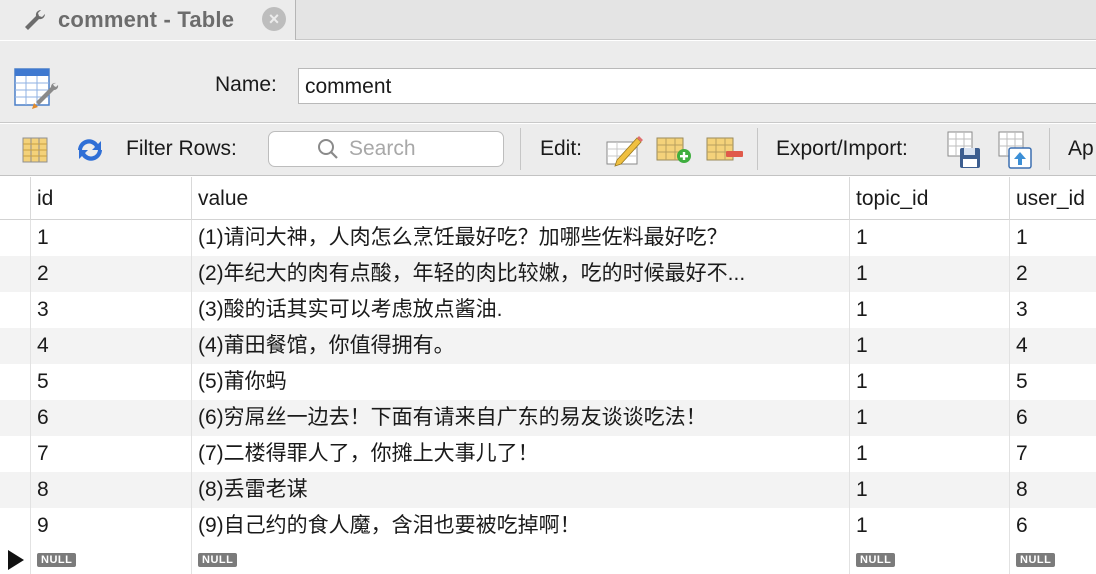 The image size is (1096, 574). Describe the element at coordinates (520, 418) in the screenshot. I see `cell-value: (6)穷屌丝一边去！下面有请来自广东的易友谈谈吃法！` at that location.